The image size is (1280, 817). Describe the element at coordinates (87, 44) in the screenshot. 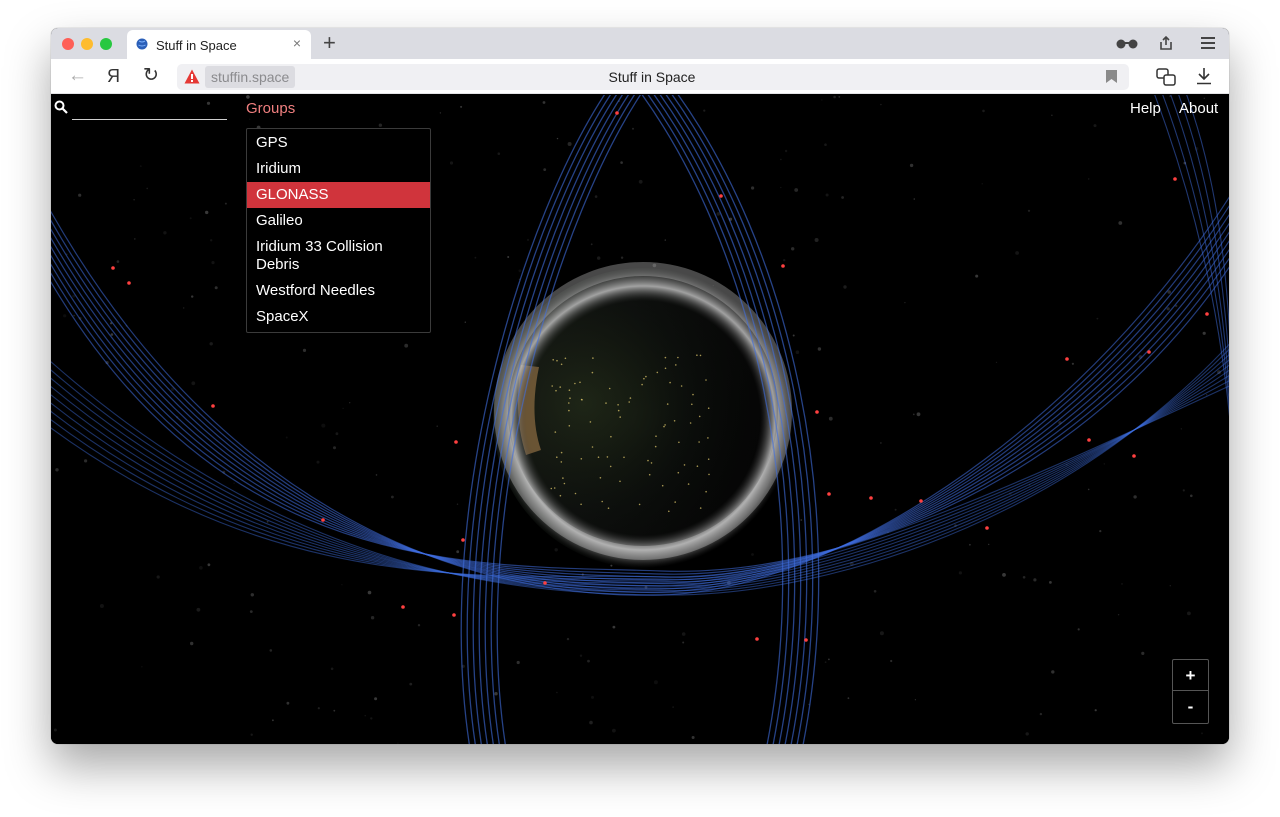

I see `minimize-window-button` at that location.